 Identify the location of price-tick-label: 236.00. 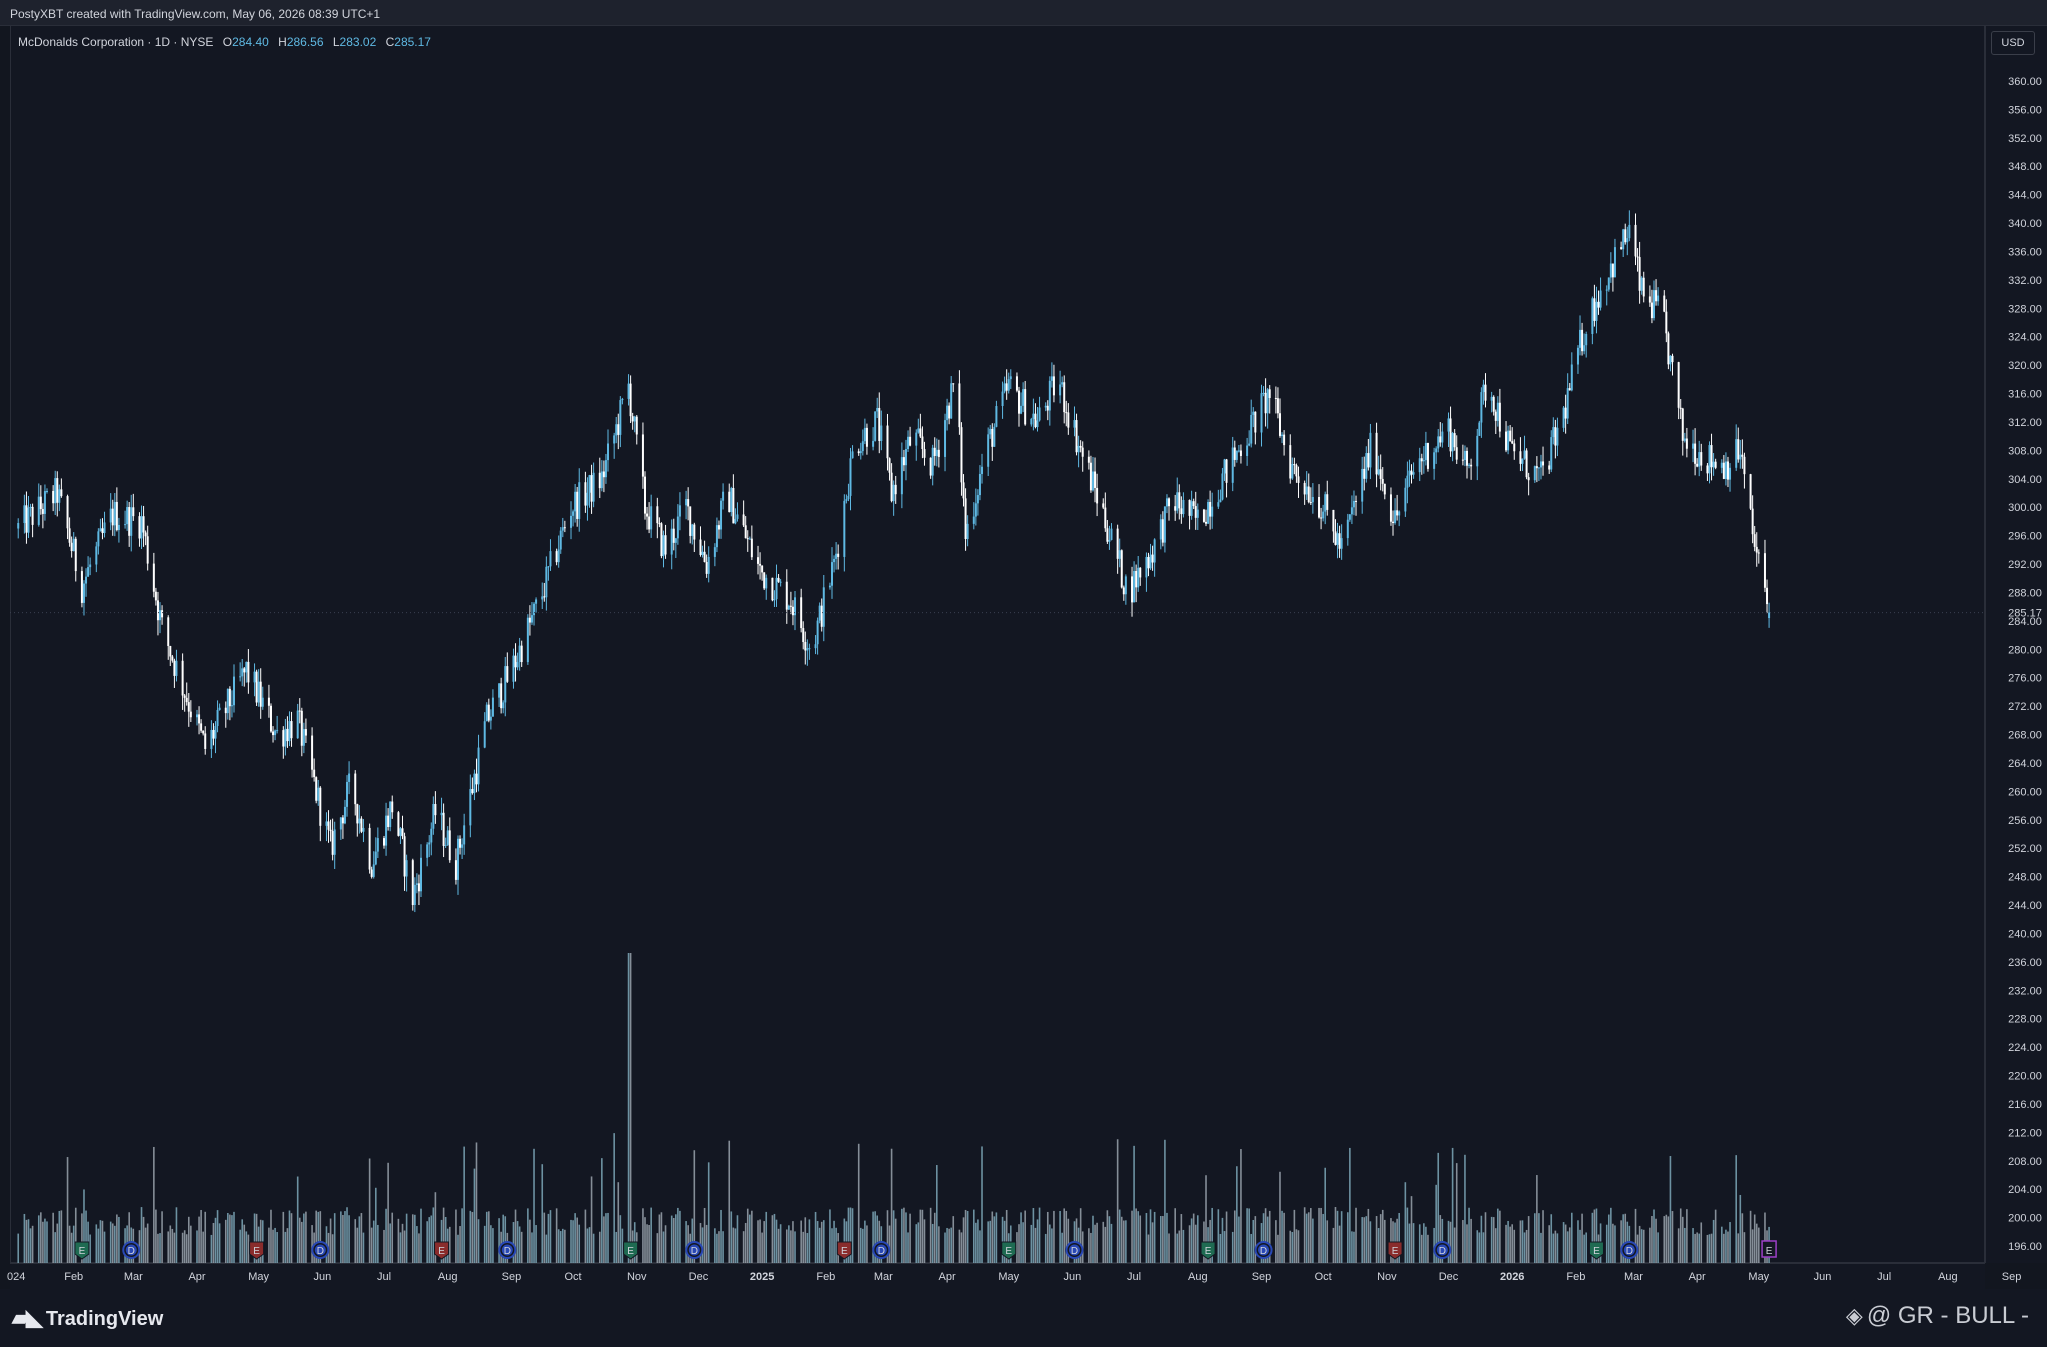
(2025, 963).